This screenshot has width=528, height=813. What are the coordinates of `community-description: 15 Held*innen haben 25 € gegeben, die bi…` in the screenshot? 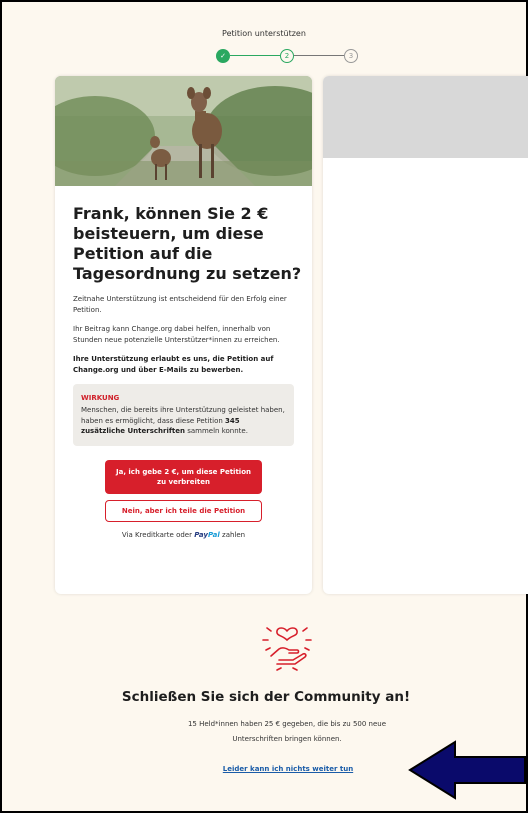 It's located at (287, 731).